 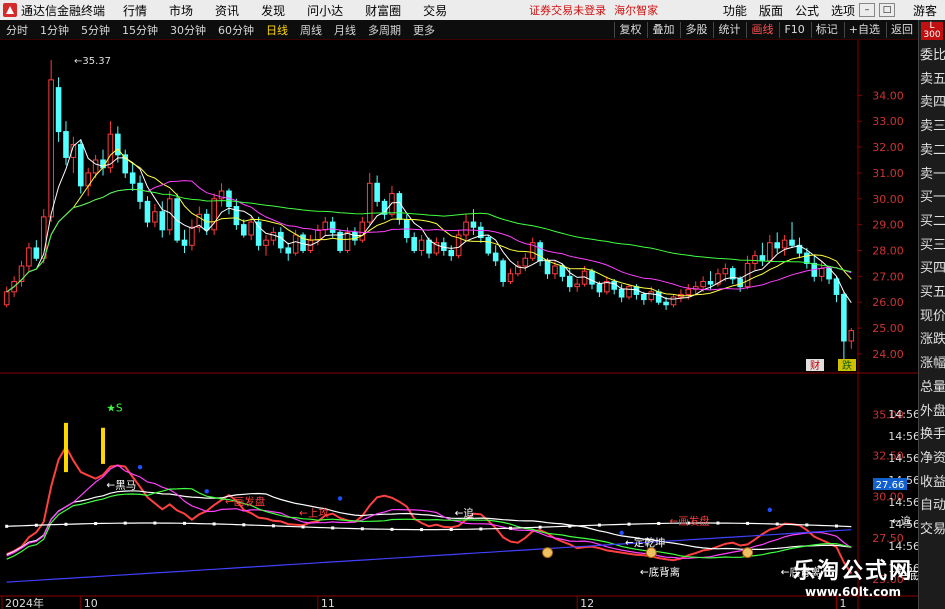 I want to click on side-panel-item-11: 现价, so click(x=932, y=316).